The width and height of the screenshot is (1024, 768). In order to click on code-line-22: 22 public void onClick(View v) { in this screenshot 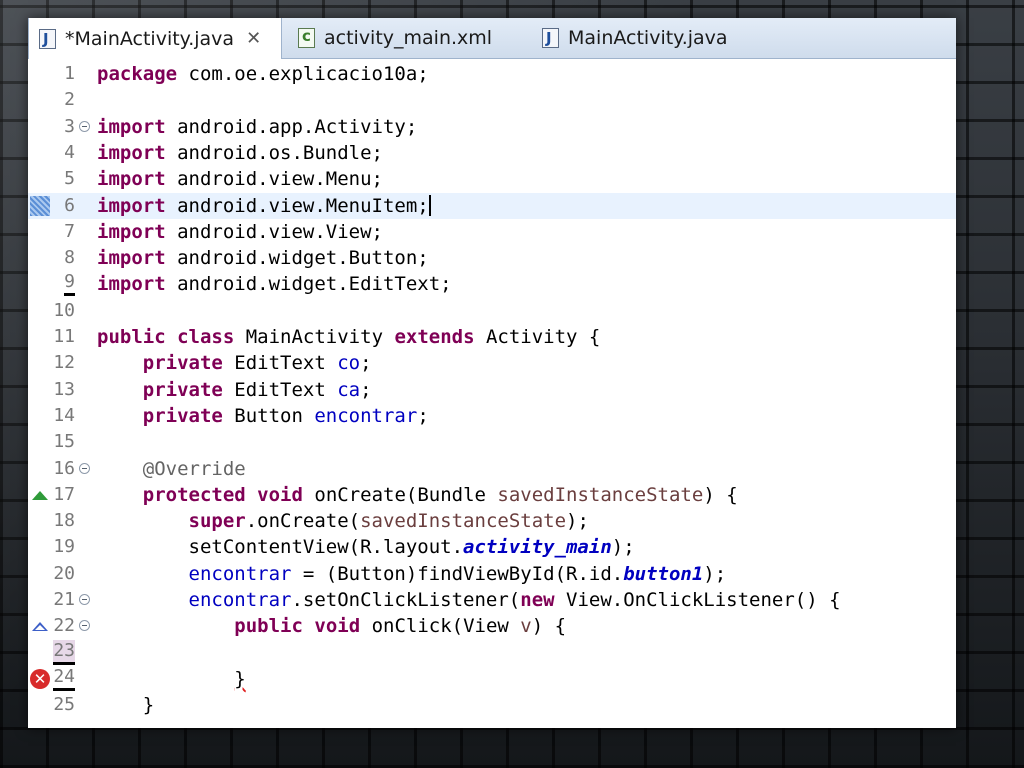, I will do `click(492, 626)`.